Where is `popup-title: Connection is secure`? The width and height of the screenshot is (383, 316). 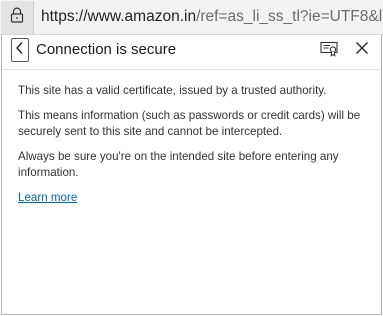 popup-title: Connection is secure is located at coordinates (106, 49).